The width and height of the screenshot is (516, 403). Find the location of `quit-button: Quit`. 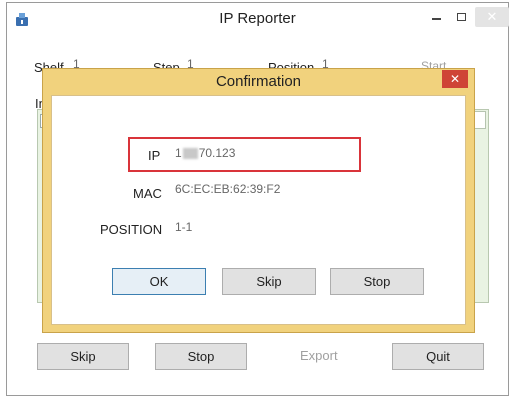

quit-button: Quit is located at coordinates (438, 356).